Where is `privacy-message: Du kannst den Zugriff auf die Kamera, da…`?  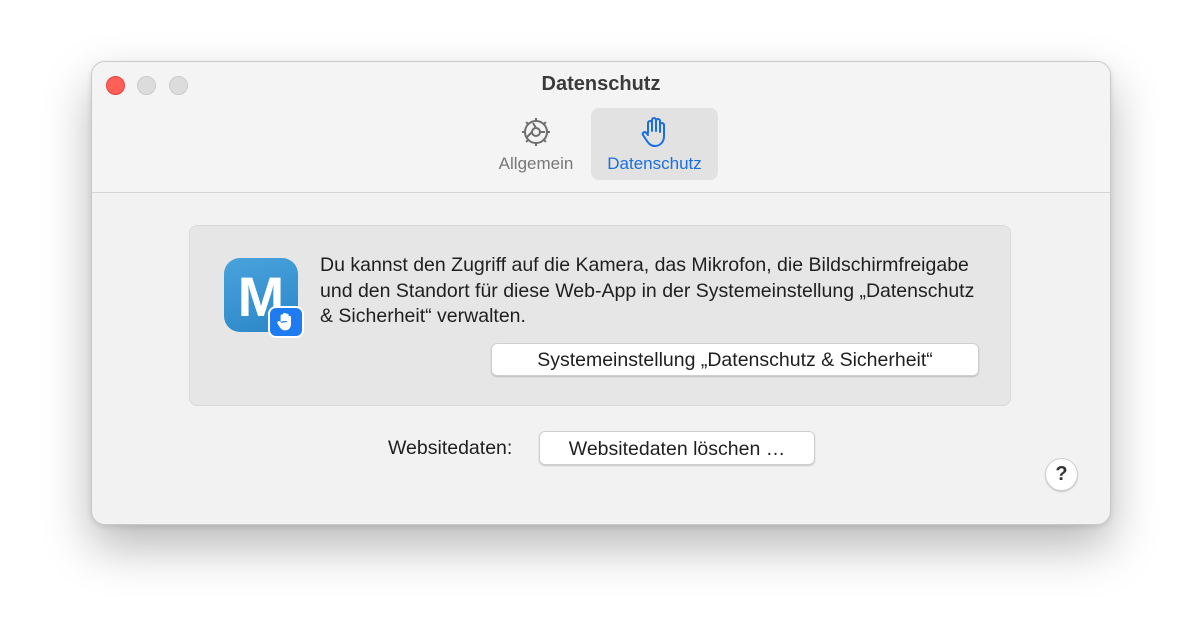
privacy-message: Du kannst den Zugriff auf die Kamera, da… is located at coordinates (647, 290).